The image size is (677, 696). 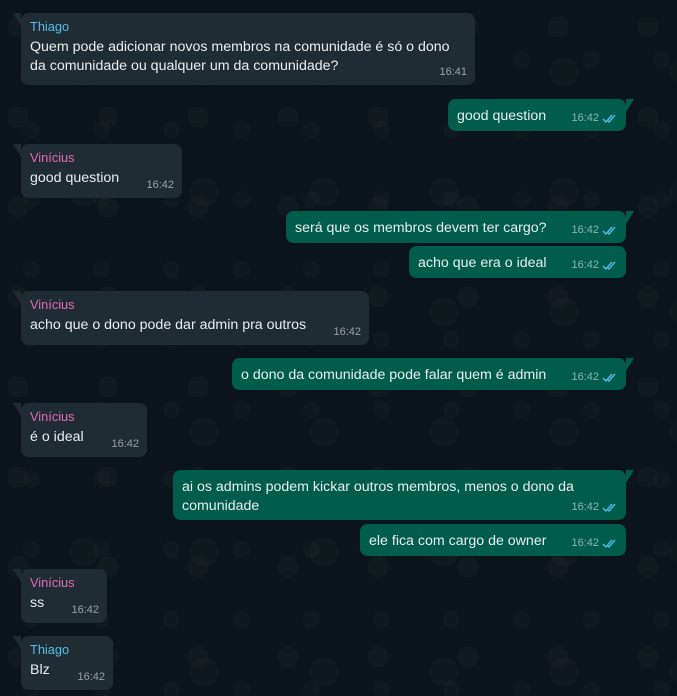 I want to click on message-bubble-incoming: Thiago Blz 16:42, so click(x=63, y=663).